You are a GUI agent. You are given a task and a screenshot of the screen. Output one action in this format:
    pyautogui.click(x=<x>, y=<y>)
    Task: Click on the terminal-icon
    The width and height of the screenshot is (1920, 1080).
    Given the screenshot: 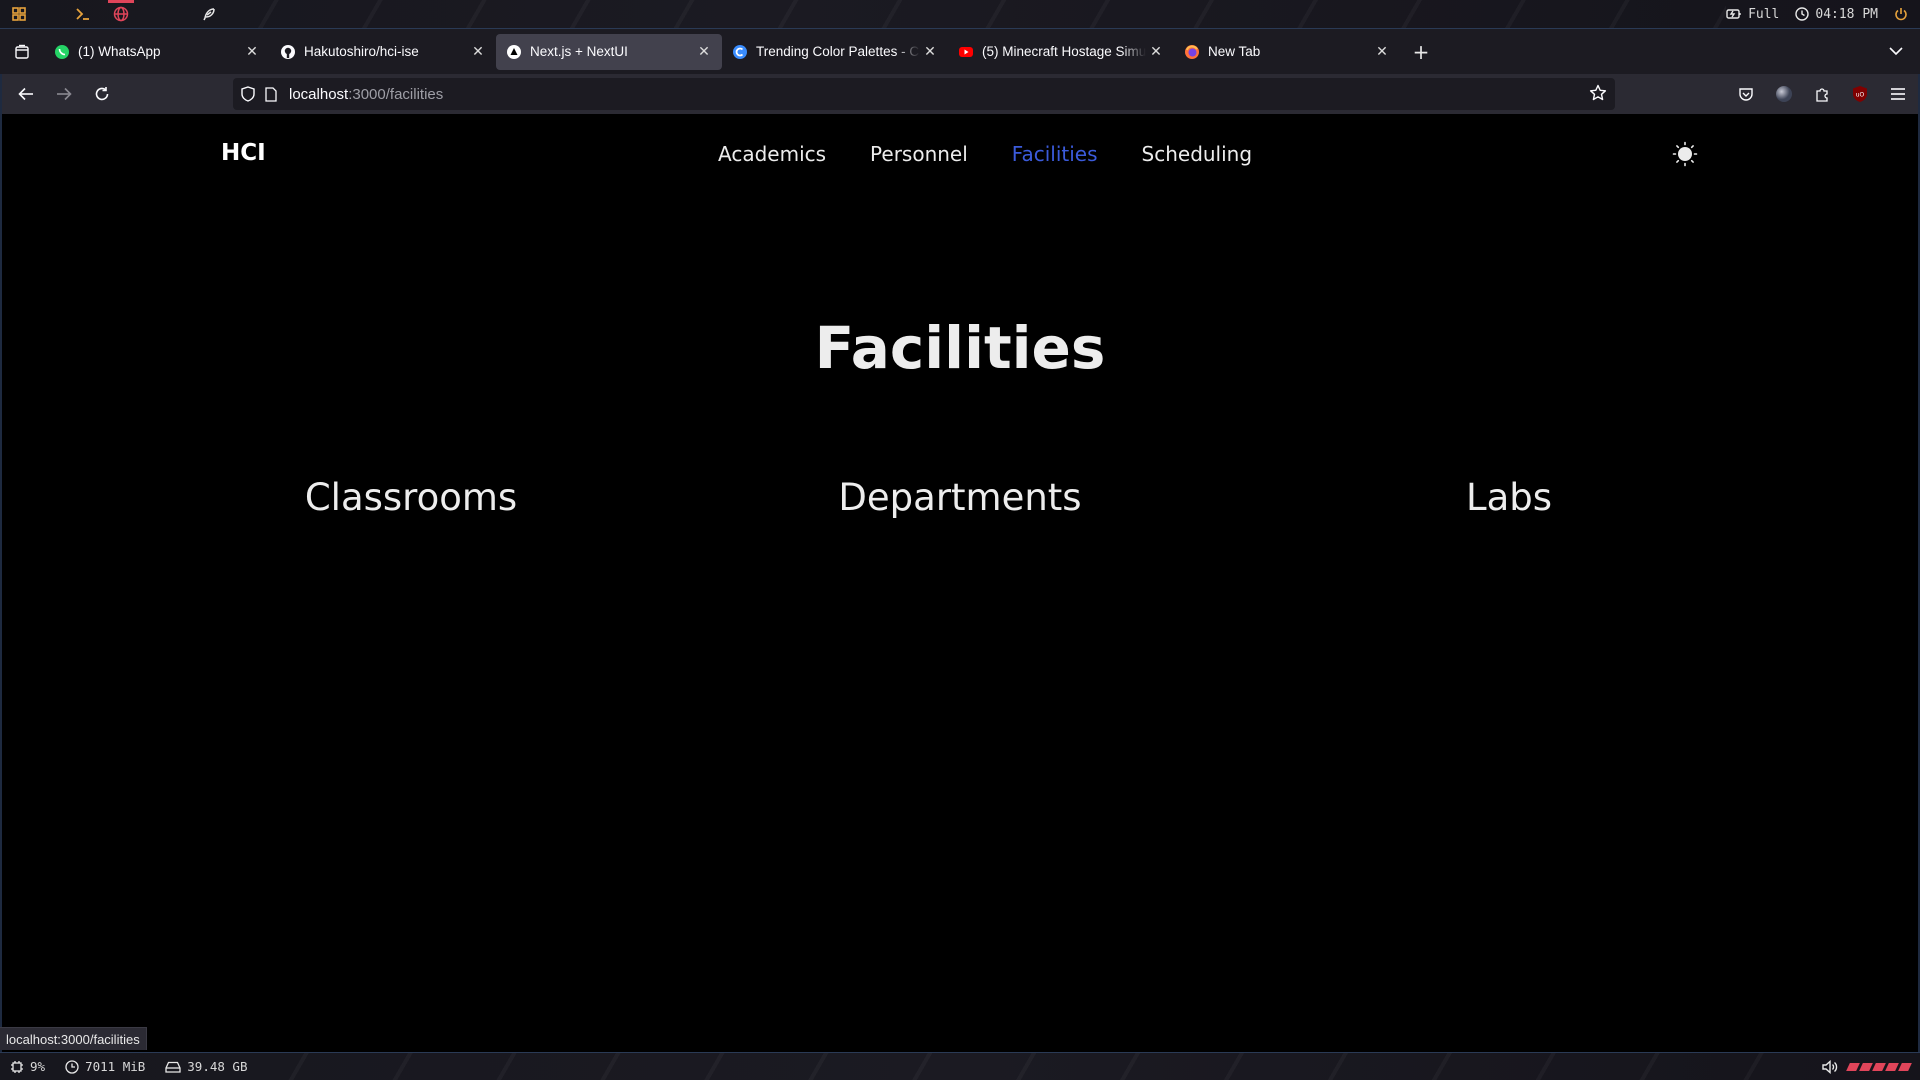 What is the action you would take?
    pyautogui.click(x=83, y=14)
    